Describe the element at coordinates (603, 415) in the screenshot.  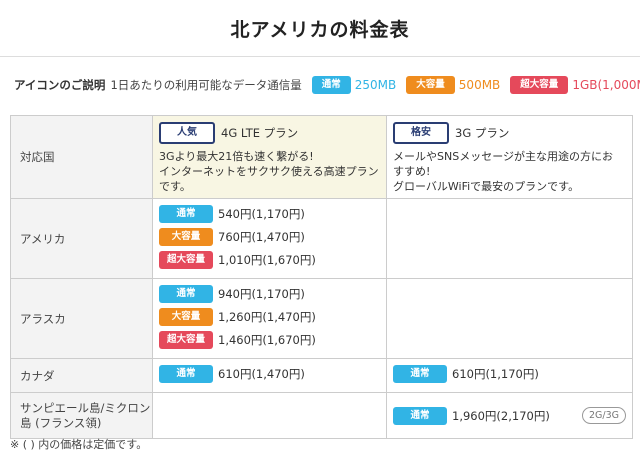
I see `network-type-badge: 2G/3G` at that location.